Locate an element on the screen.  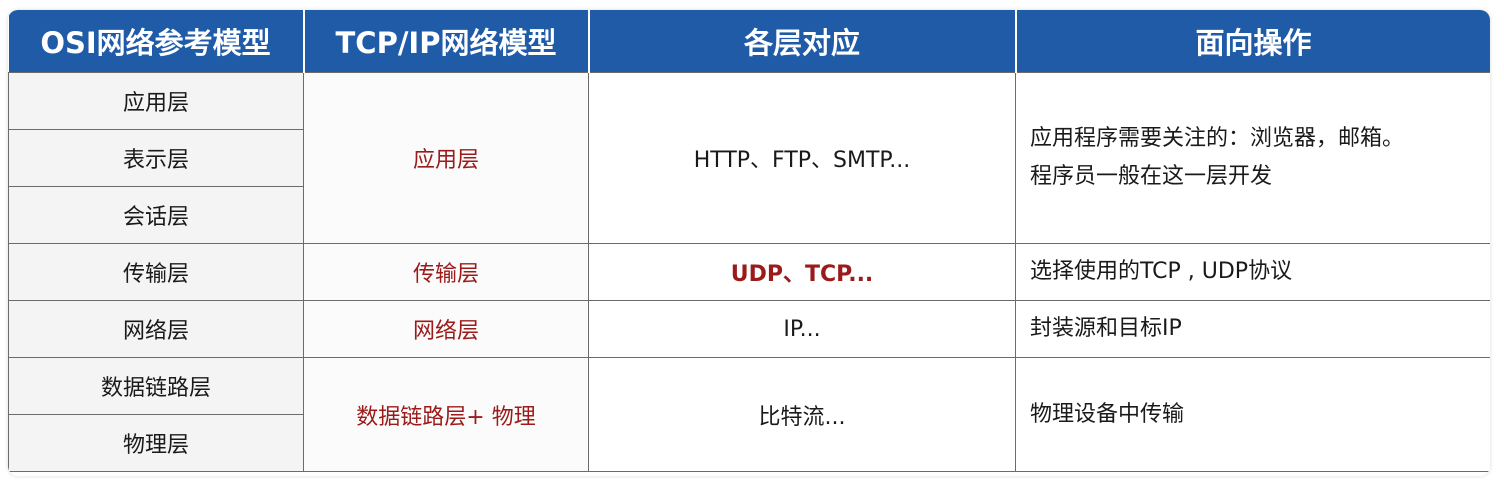
operation-link: 物理设备中传输 is located at coordinates (1252, 414).